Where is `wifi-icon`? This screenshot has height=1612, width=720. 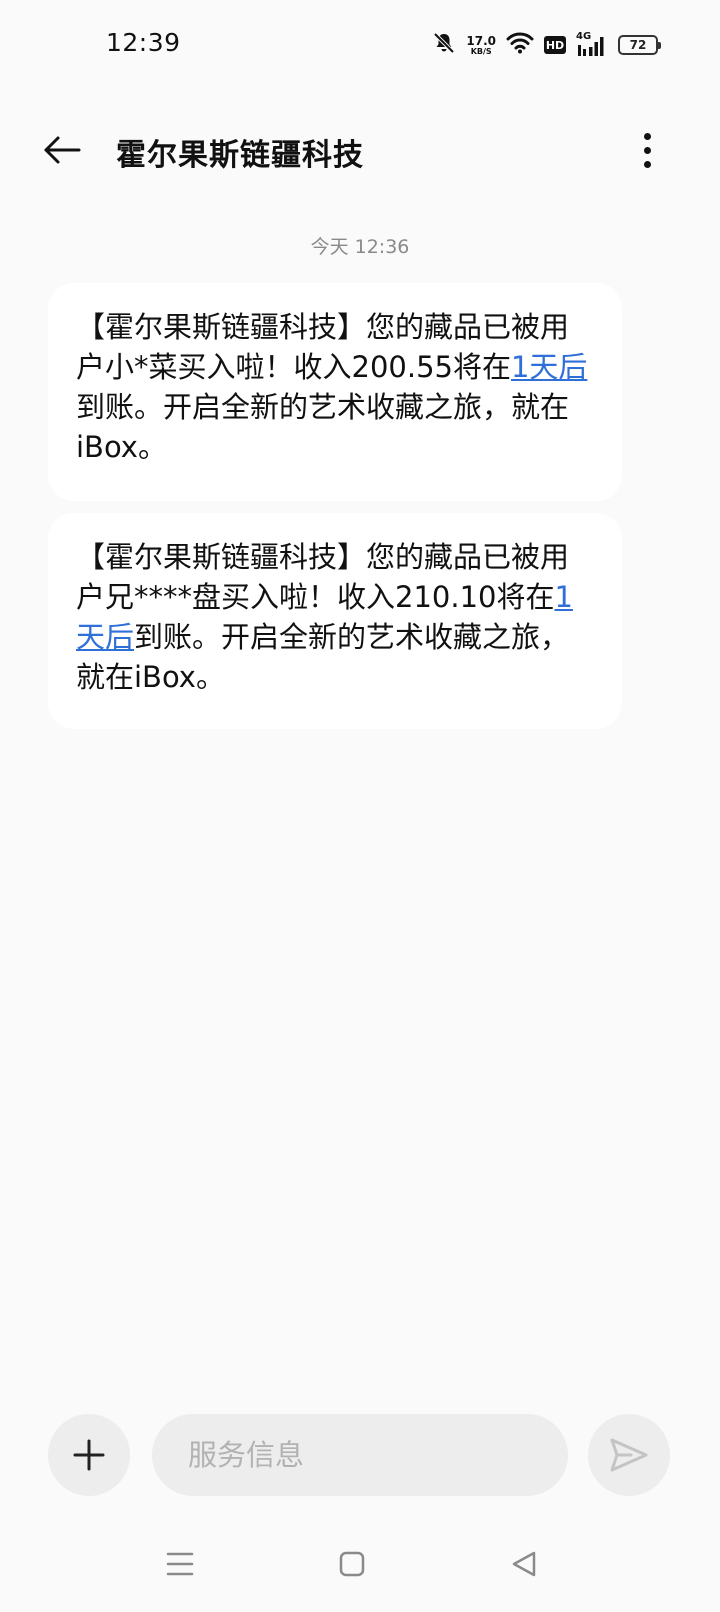
wifi-icon is located at coordinates (520, 45).